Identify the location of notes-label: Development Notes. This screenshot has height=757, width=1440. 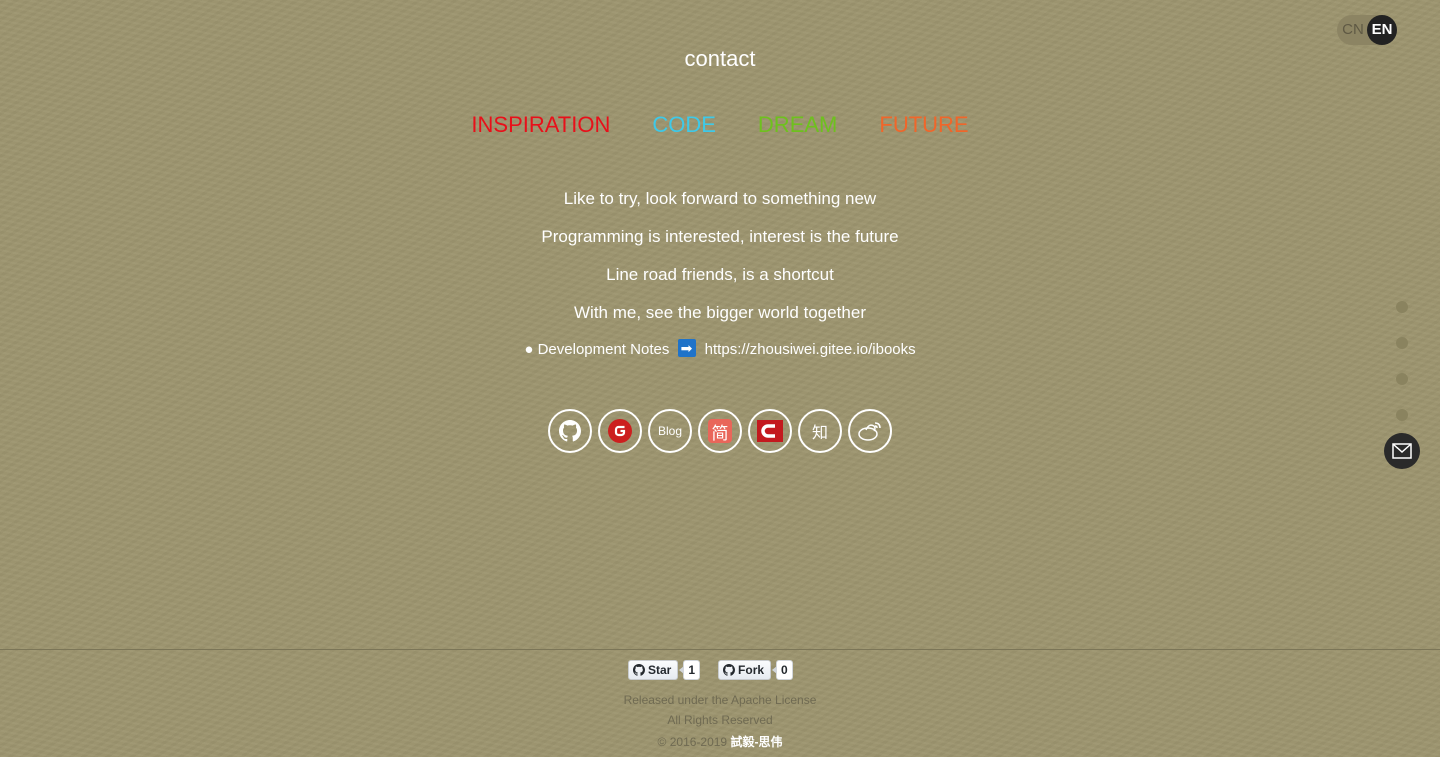
(603, 349).